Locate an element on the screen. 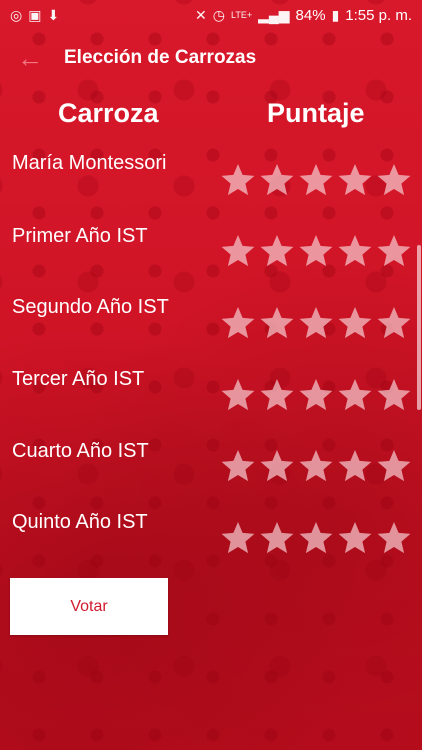 This screenshot has width=422, height=750. table-header: Carroza Puntaje is located at coordinates (211, 118).